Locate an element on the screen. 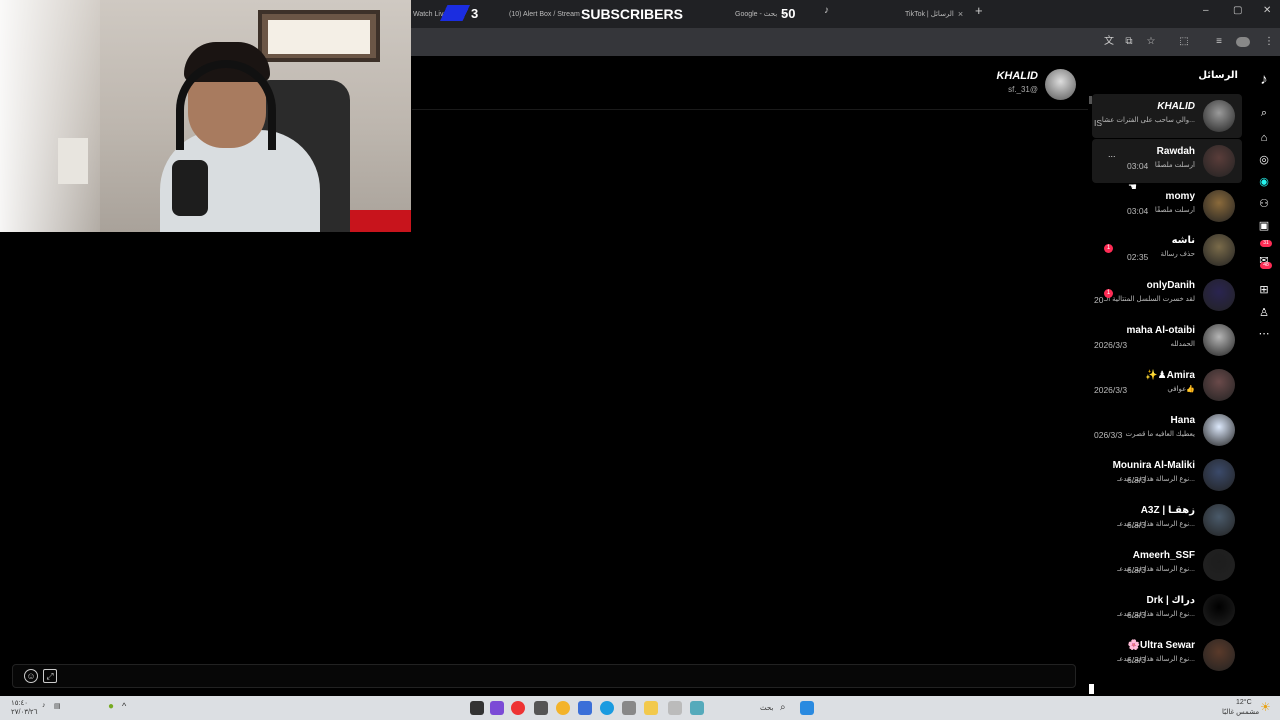  chat-header is located at coordinates (750, 84).